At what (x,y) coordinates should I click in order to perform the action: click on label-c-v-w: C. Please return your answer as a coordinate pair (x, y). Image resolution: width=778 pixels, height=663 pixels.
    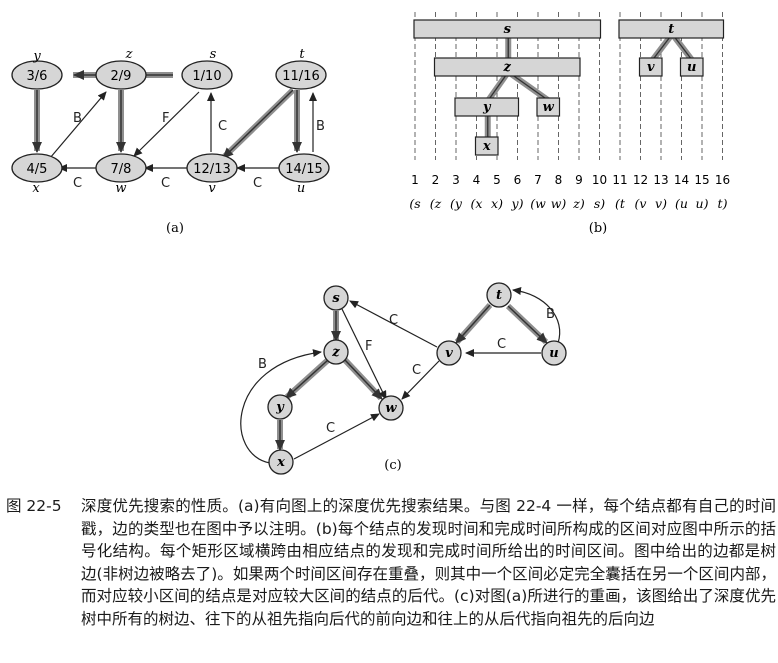
    Looking at the image, I should click on (416, 370).